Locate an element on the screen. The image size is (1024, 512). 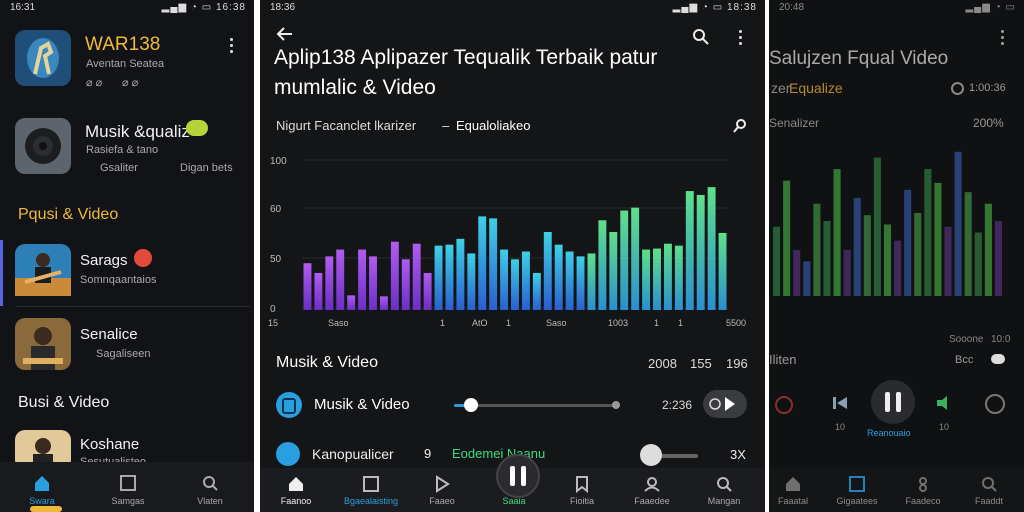
section-title: Musik & Video is located at coordinates (327, 362).